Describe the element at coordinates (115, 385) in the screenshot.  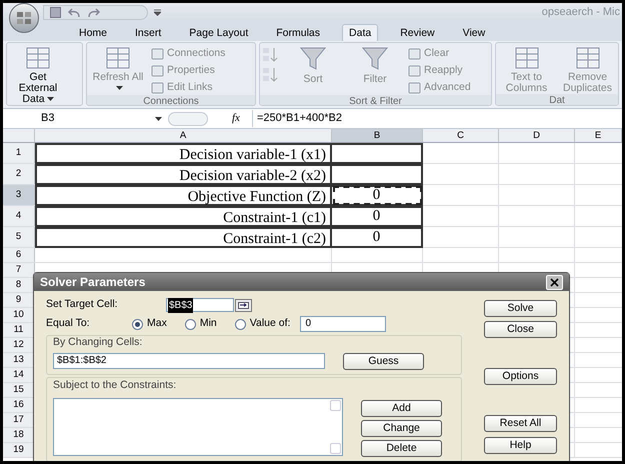
I see `group-label: Subject to the Constraints:` at that location.